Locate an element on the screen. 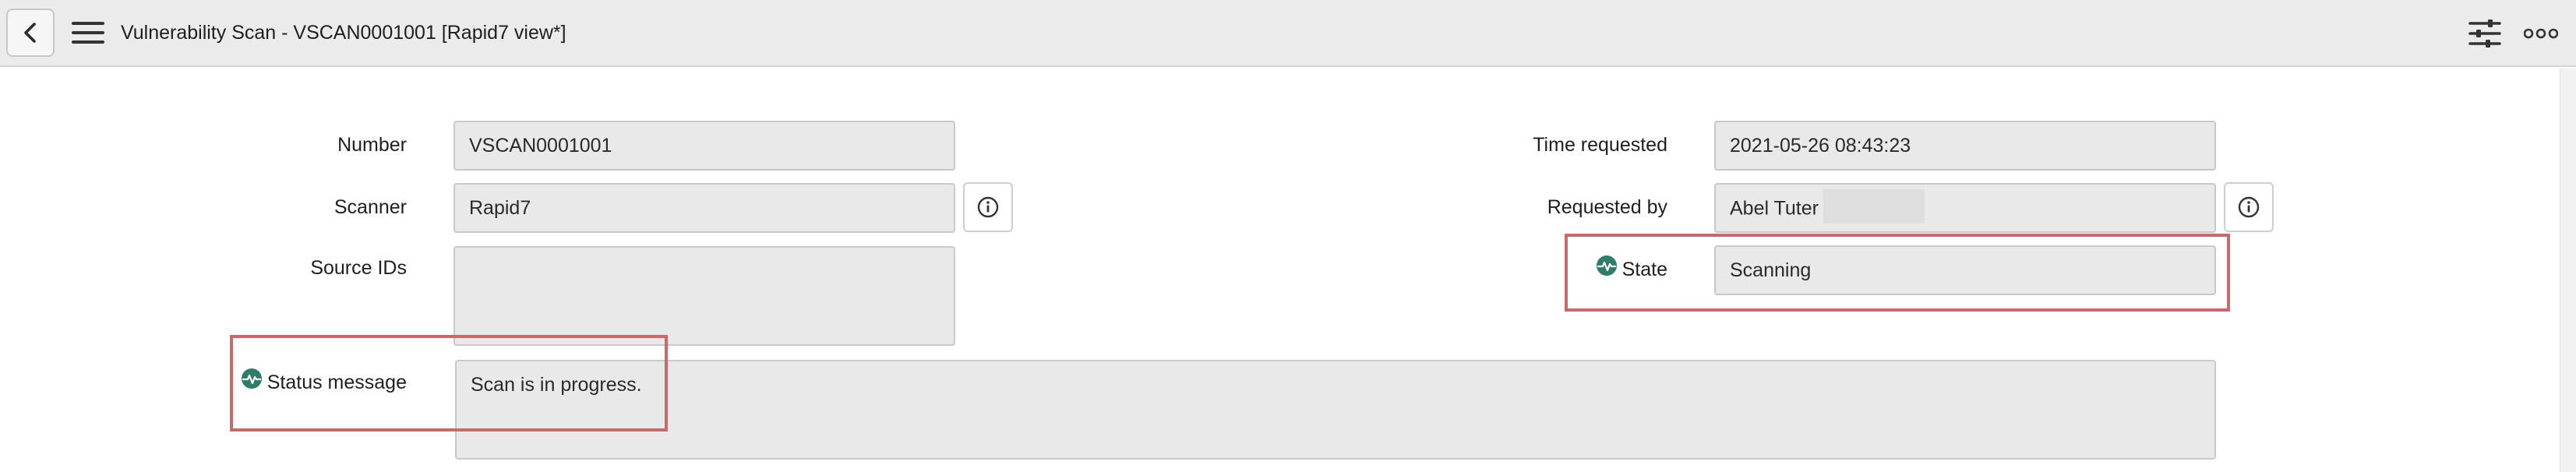  time-requested-label: Time requested is located at coordinates (1600, 145).